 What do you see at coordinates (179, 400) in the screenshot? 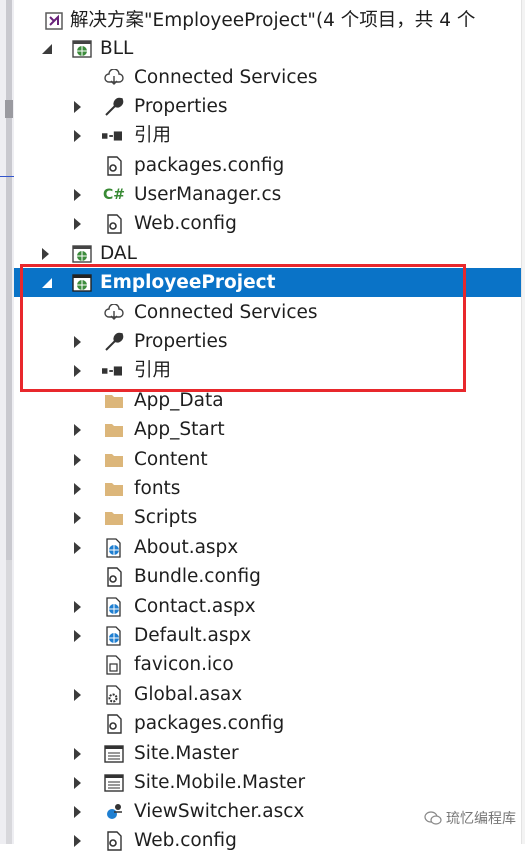
I see `item-label: App_Data` at bounding box center [179, 400].